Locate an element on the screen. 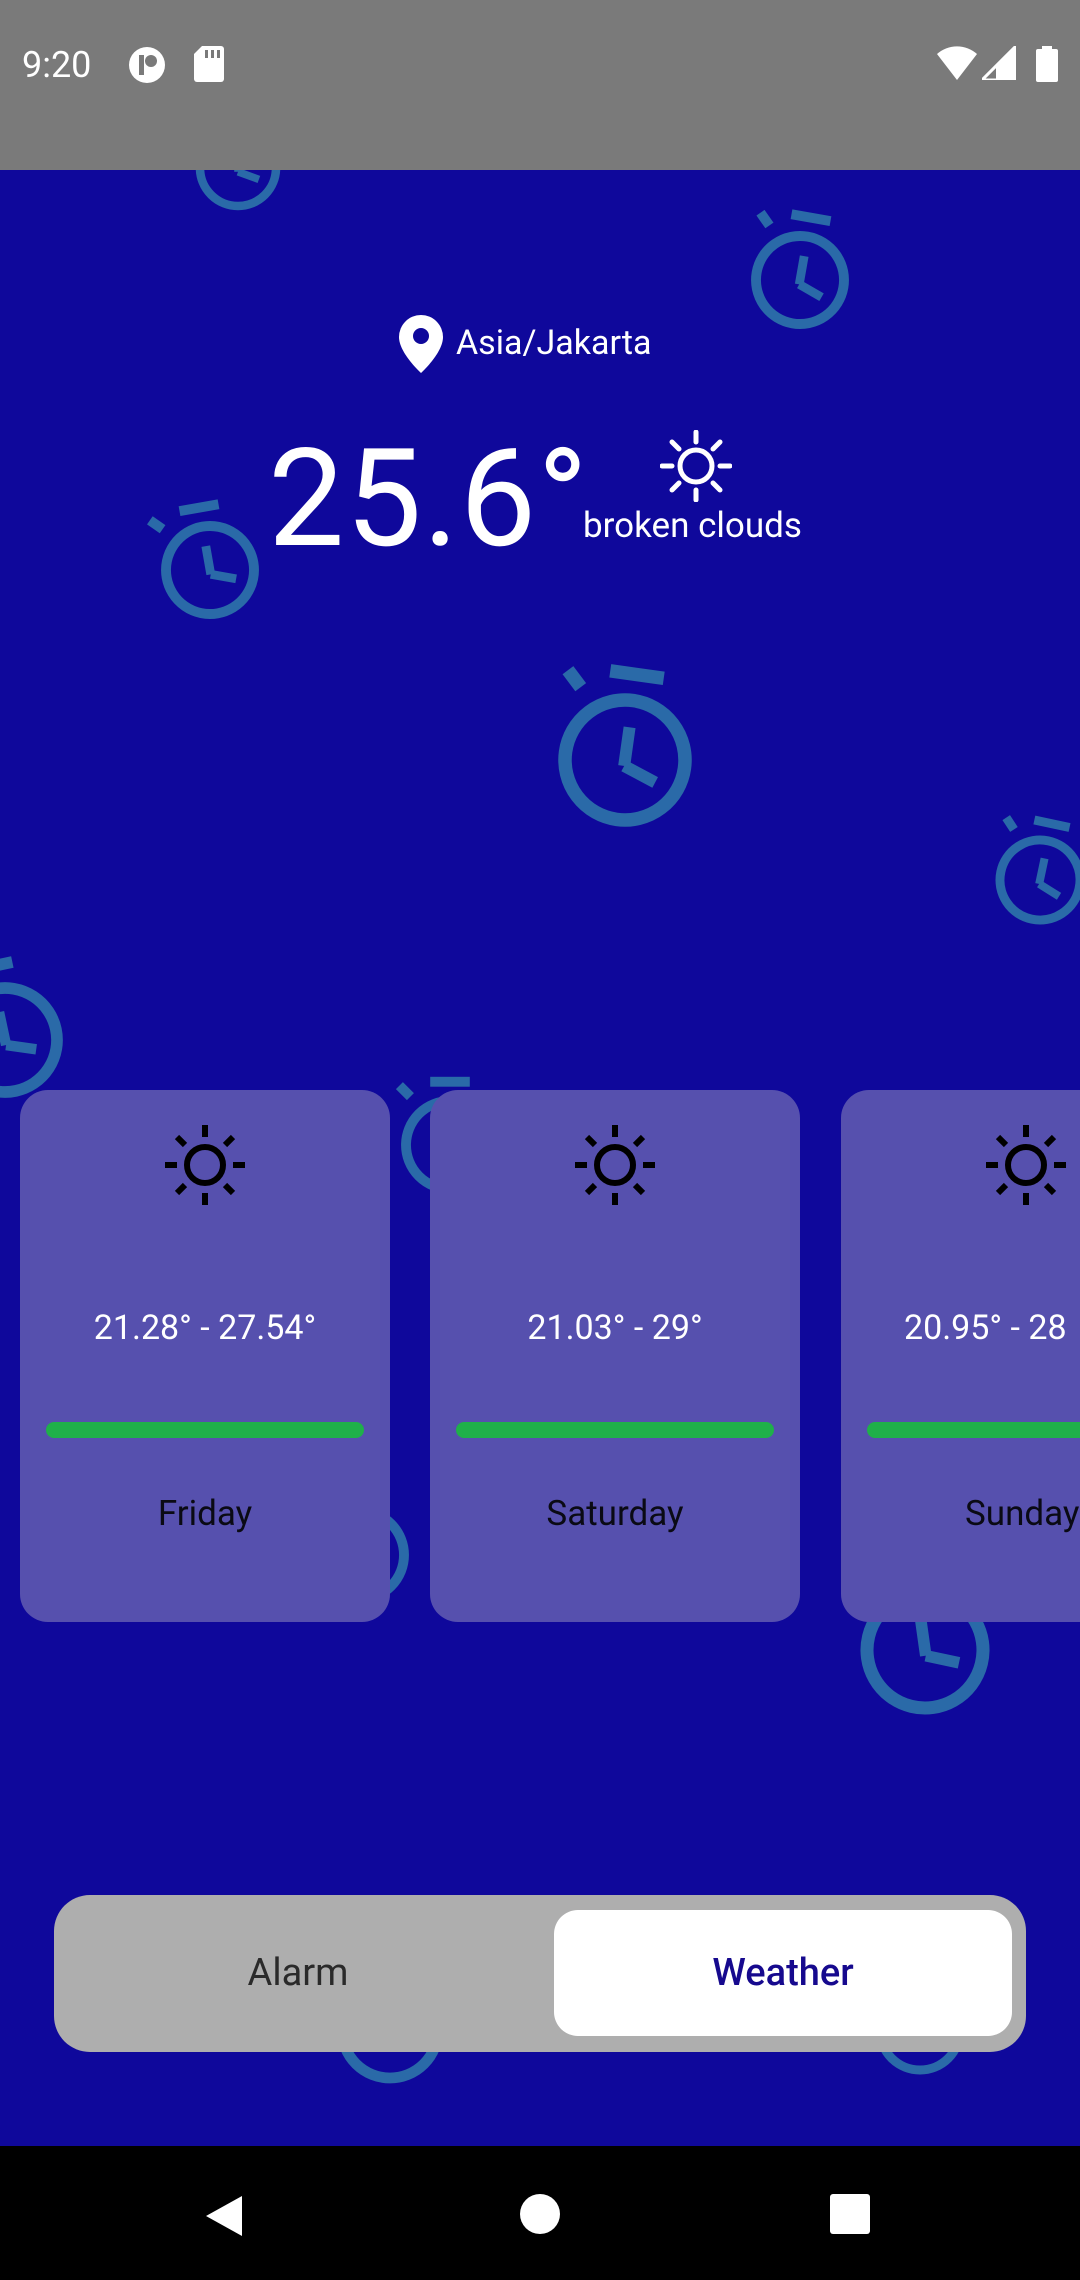  temperature-range: 21.03° - 29° is located at coordinates (615, 1328).